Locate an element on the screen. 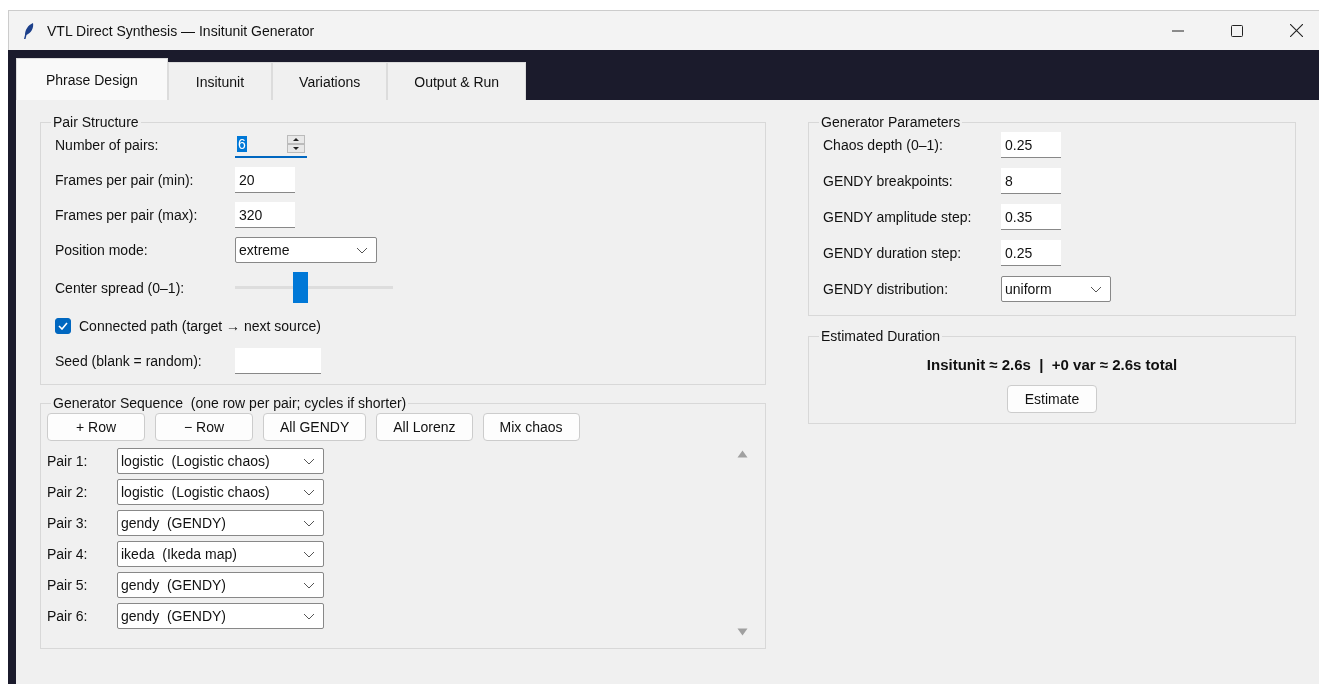  group-title: Pair Structure is located at coordinates (96, 122).